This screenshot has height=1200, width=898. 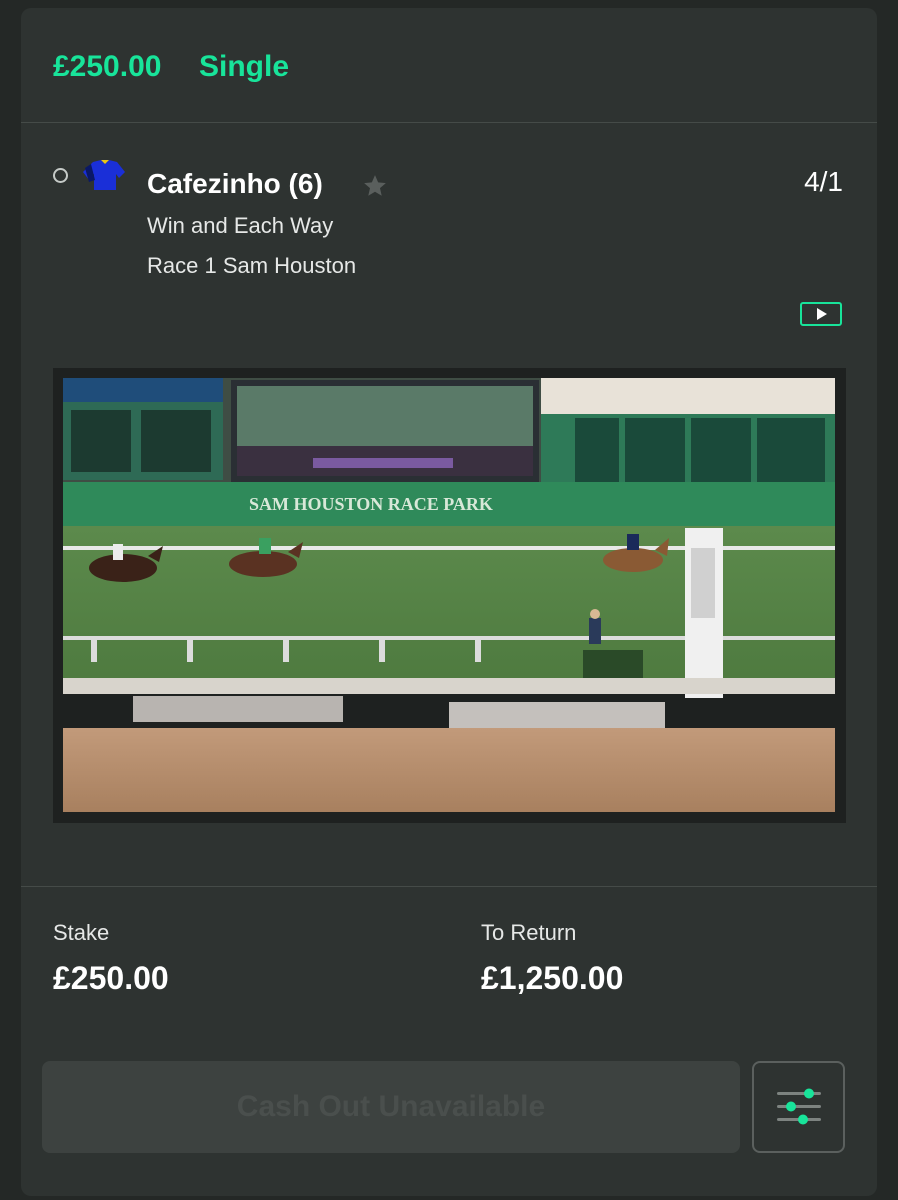 I want to click on return-label: To Return, so click(x=529, y=932).